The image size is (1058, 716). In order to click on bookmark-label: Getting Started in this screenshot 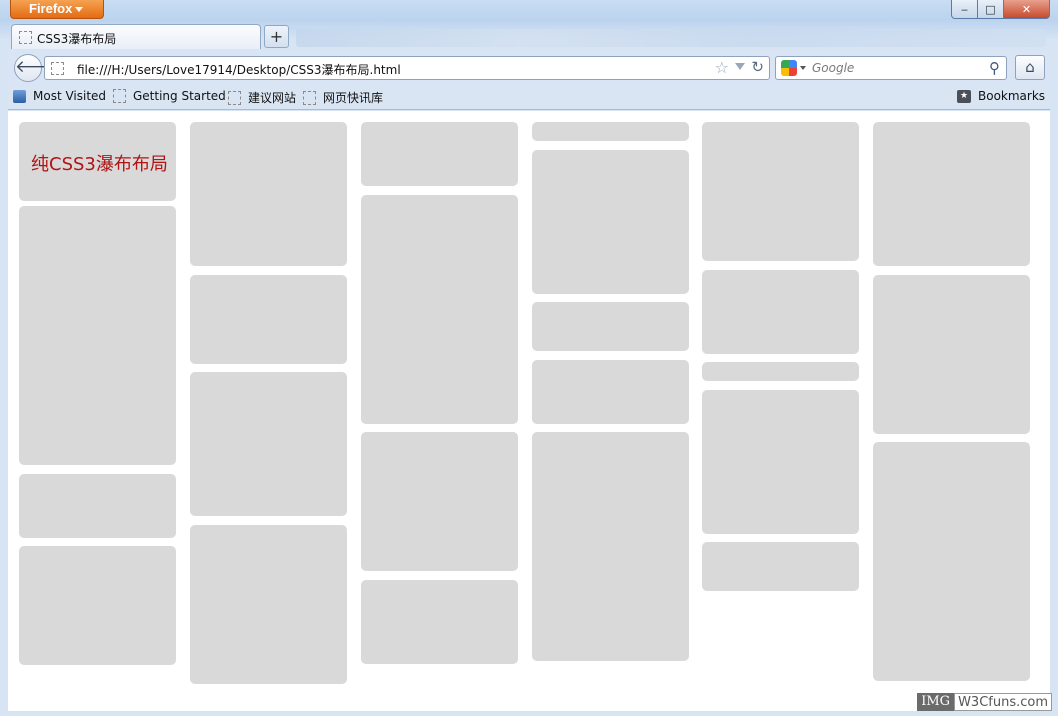, I will do `click(179, 96)`.